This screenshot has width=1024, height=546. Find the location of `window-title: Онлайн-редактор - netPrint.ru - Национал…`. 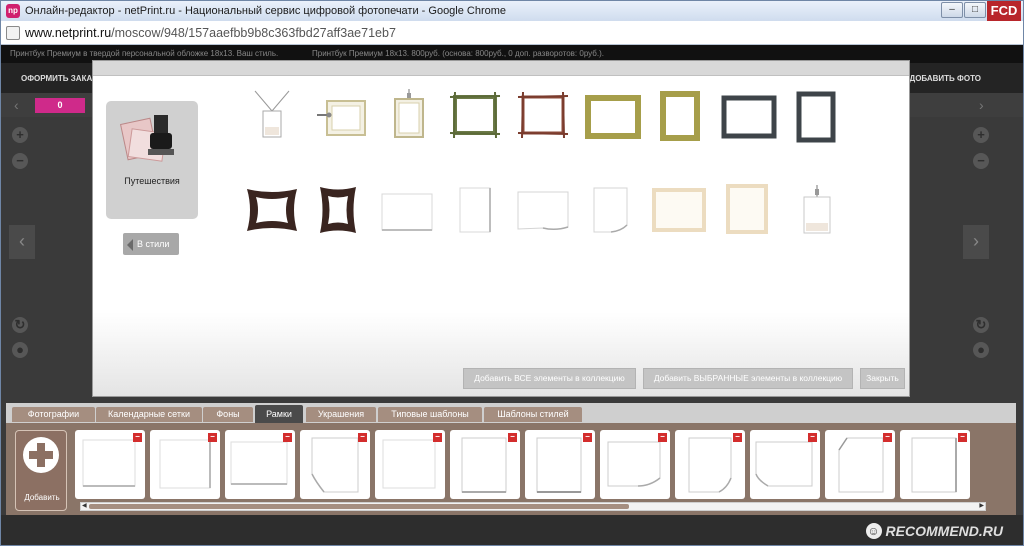

window-title: Онлайн-редактор - netPrint.ru - Национал… is located at coordinates (266, 11).